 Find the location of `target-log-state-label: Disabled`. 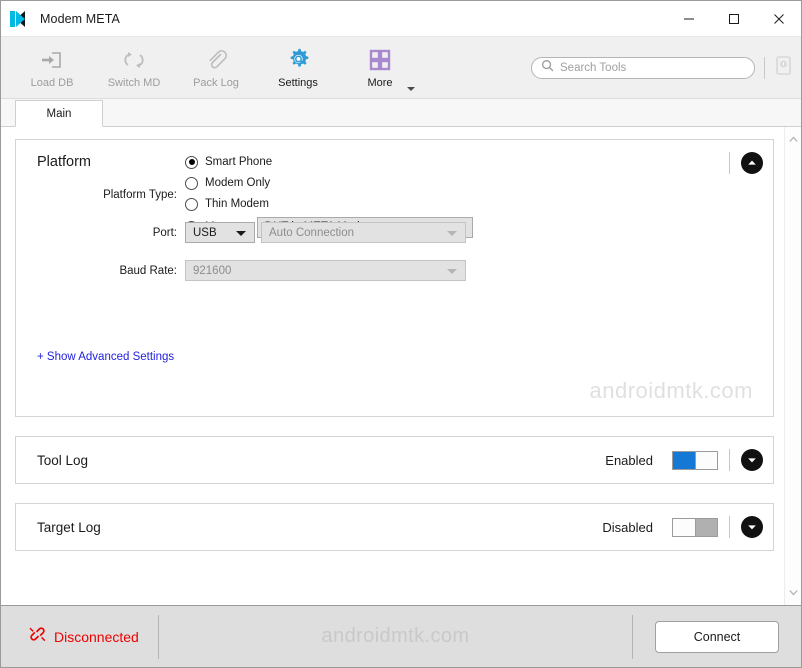

target-log-state-label: Disabled is located at coordinates (627, 527).